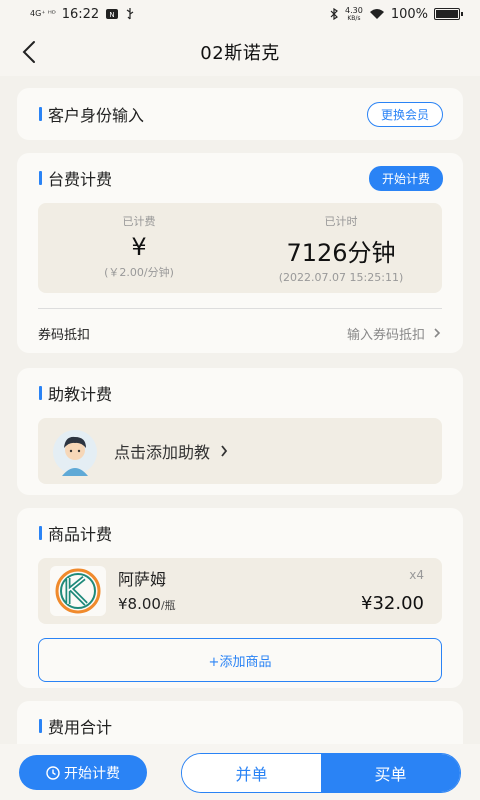  What do you see at coordinates (409, 14) in the screenshot?
I see `battery-percent: 100%` at bounding box center [409, 14].